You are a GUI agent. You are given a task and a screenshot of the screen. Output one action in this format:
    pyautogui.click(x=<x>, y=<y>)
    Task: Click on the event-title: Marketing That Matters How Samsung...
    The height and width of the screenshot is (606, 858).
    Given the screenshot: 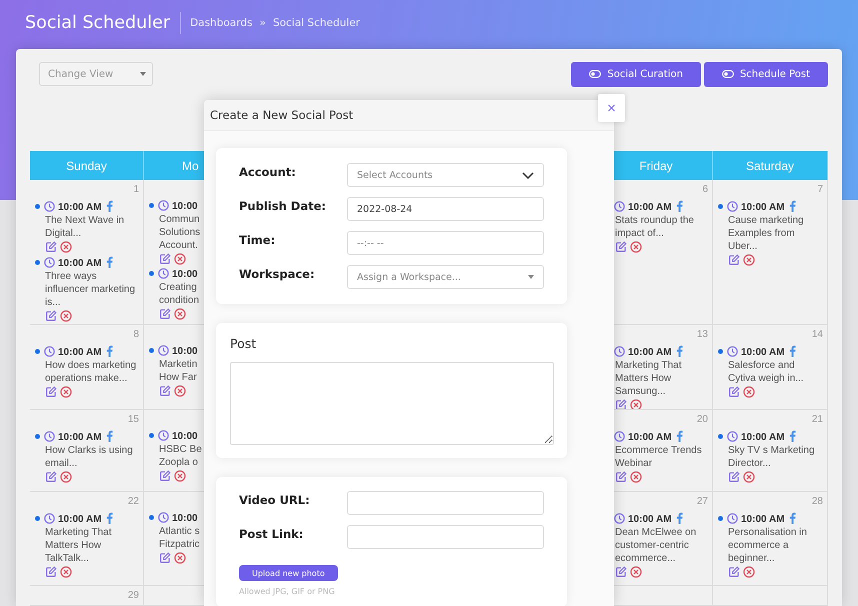 What is the action you would take?
    pyautogui.click(x=649, y=378)
    